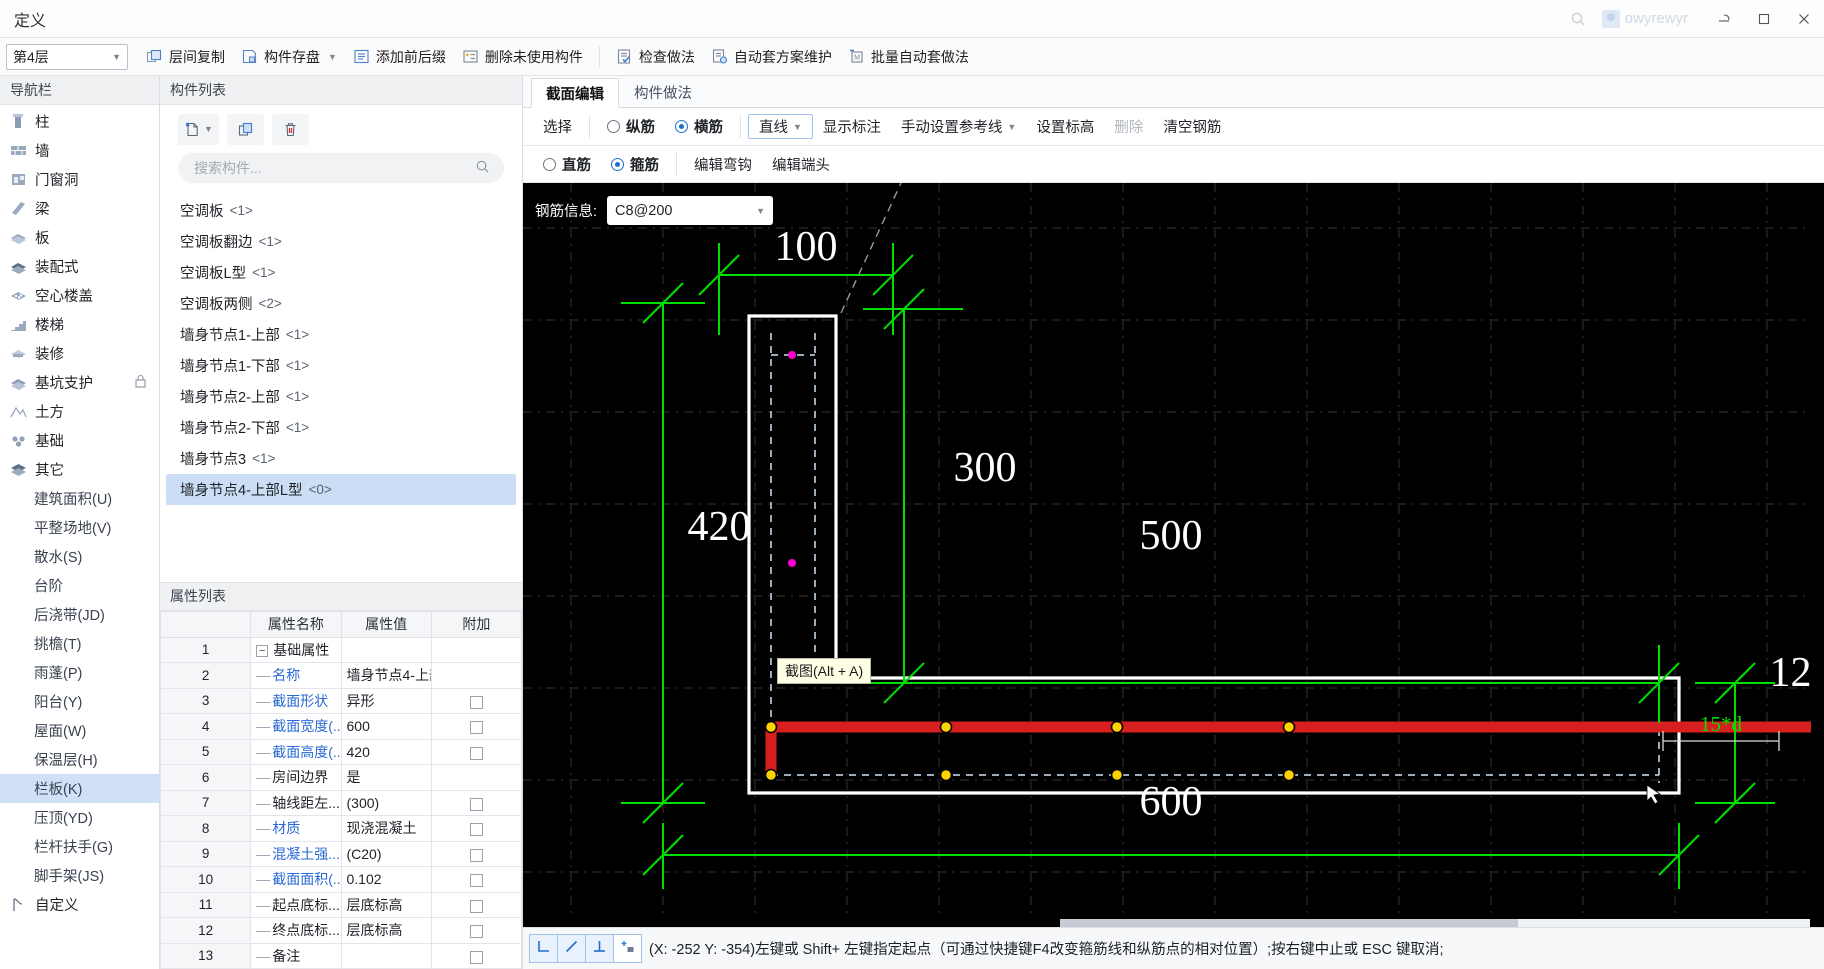 Image resolution: width=1824 pixels, height=969 pixels. What do you see at coordinates (543, 948) in the screenshot?
I see `ortho-mode-button` at bounding box center [543, 948].